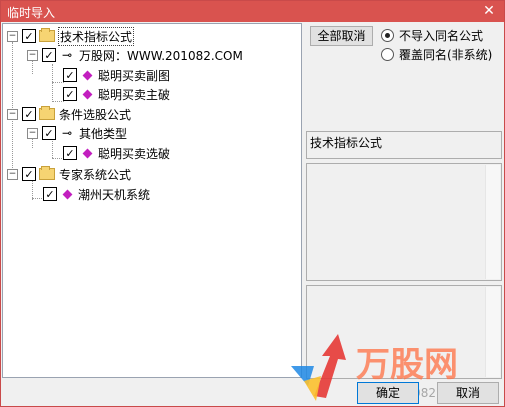  Describe the element at coordinates (404, 332) in the screenshot. I see `formula-param-box` at that location.